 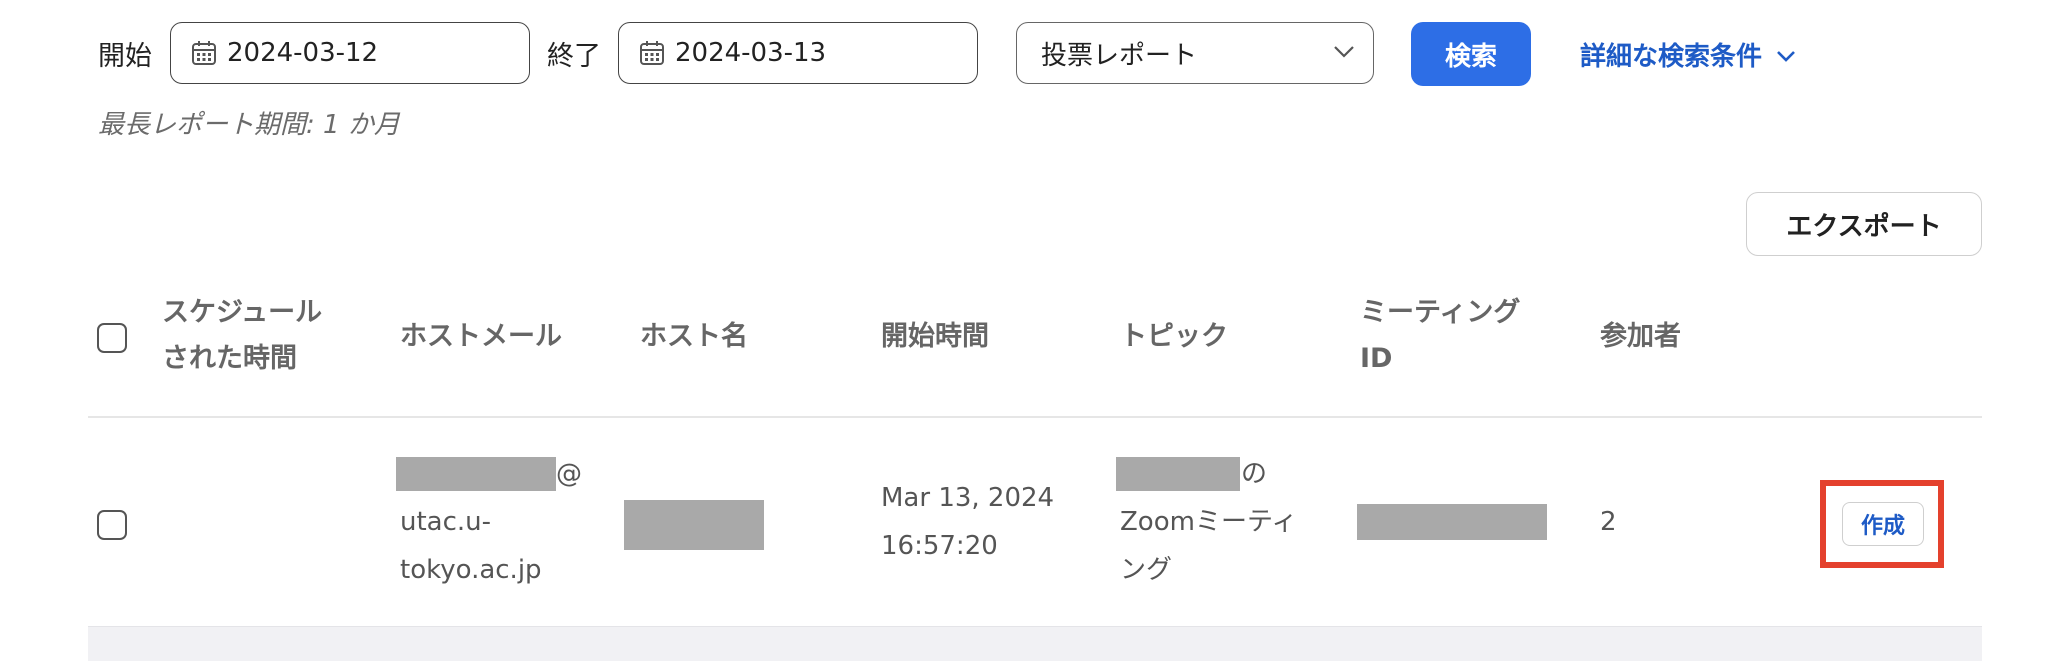 I want to click on column-header-host-name: ホスト名, so click(x=694, y=337).